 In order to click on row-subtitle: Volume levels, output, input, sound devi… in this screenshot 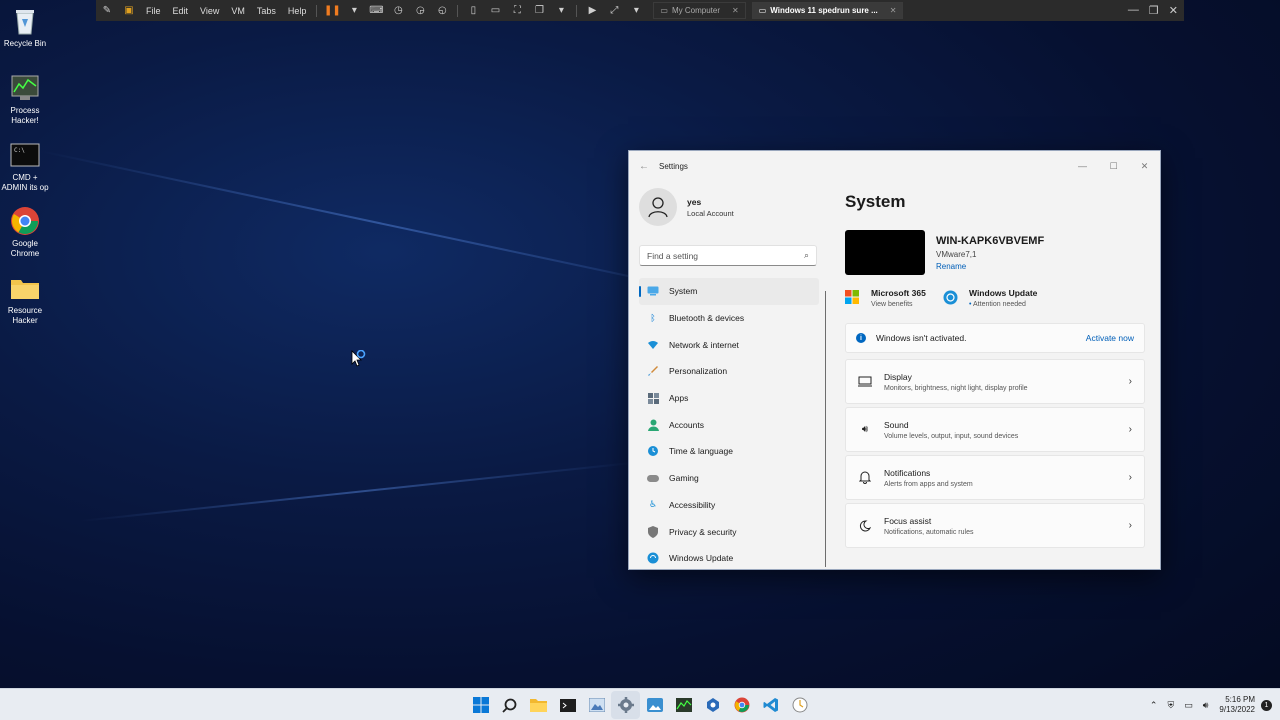, I will do `click(951, 436)`.